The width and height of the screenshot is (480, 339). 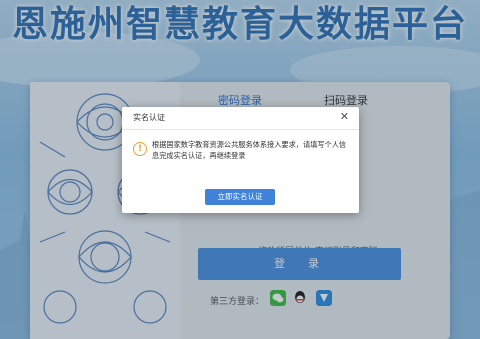 I want to click on close-icon: ✕, so click(x=344, y=116).